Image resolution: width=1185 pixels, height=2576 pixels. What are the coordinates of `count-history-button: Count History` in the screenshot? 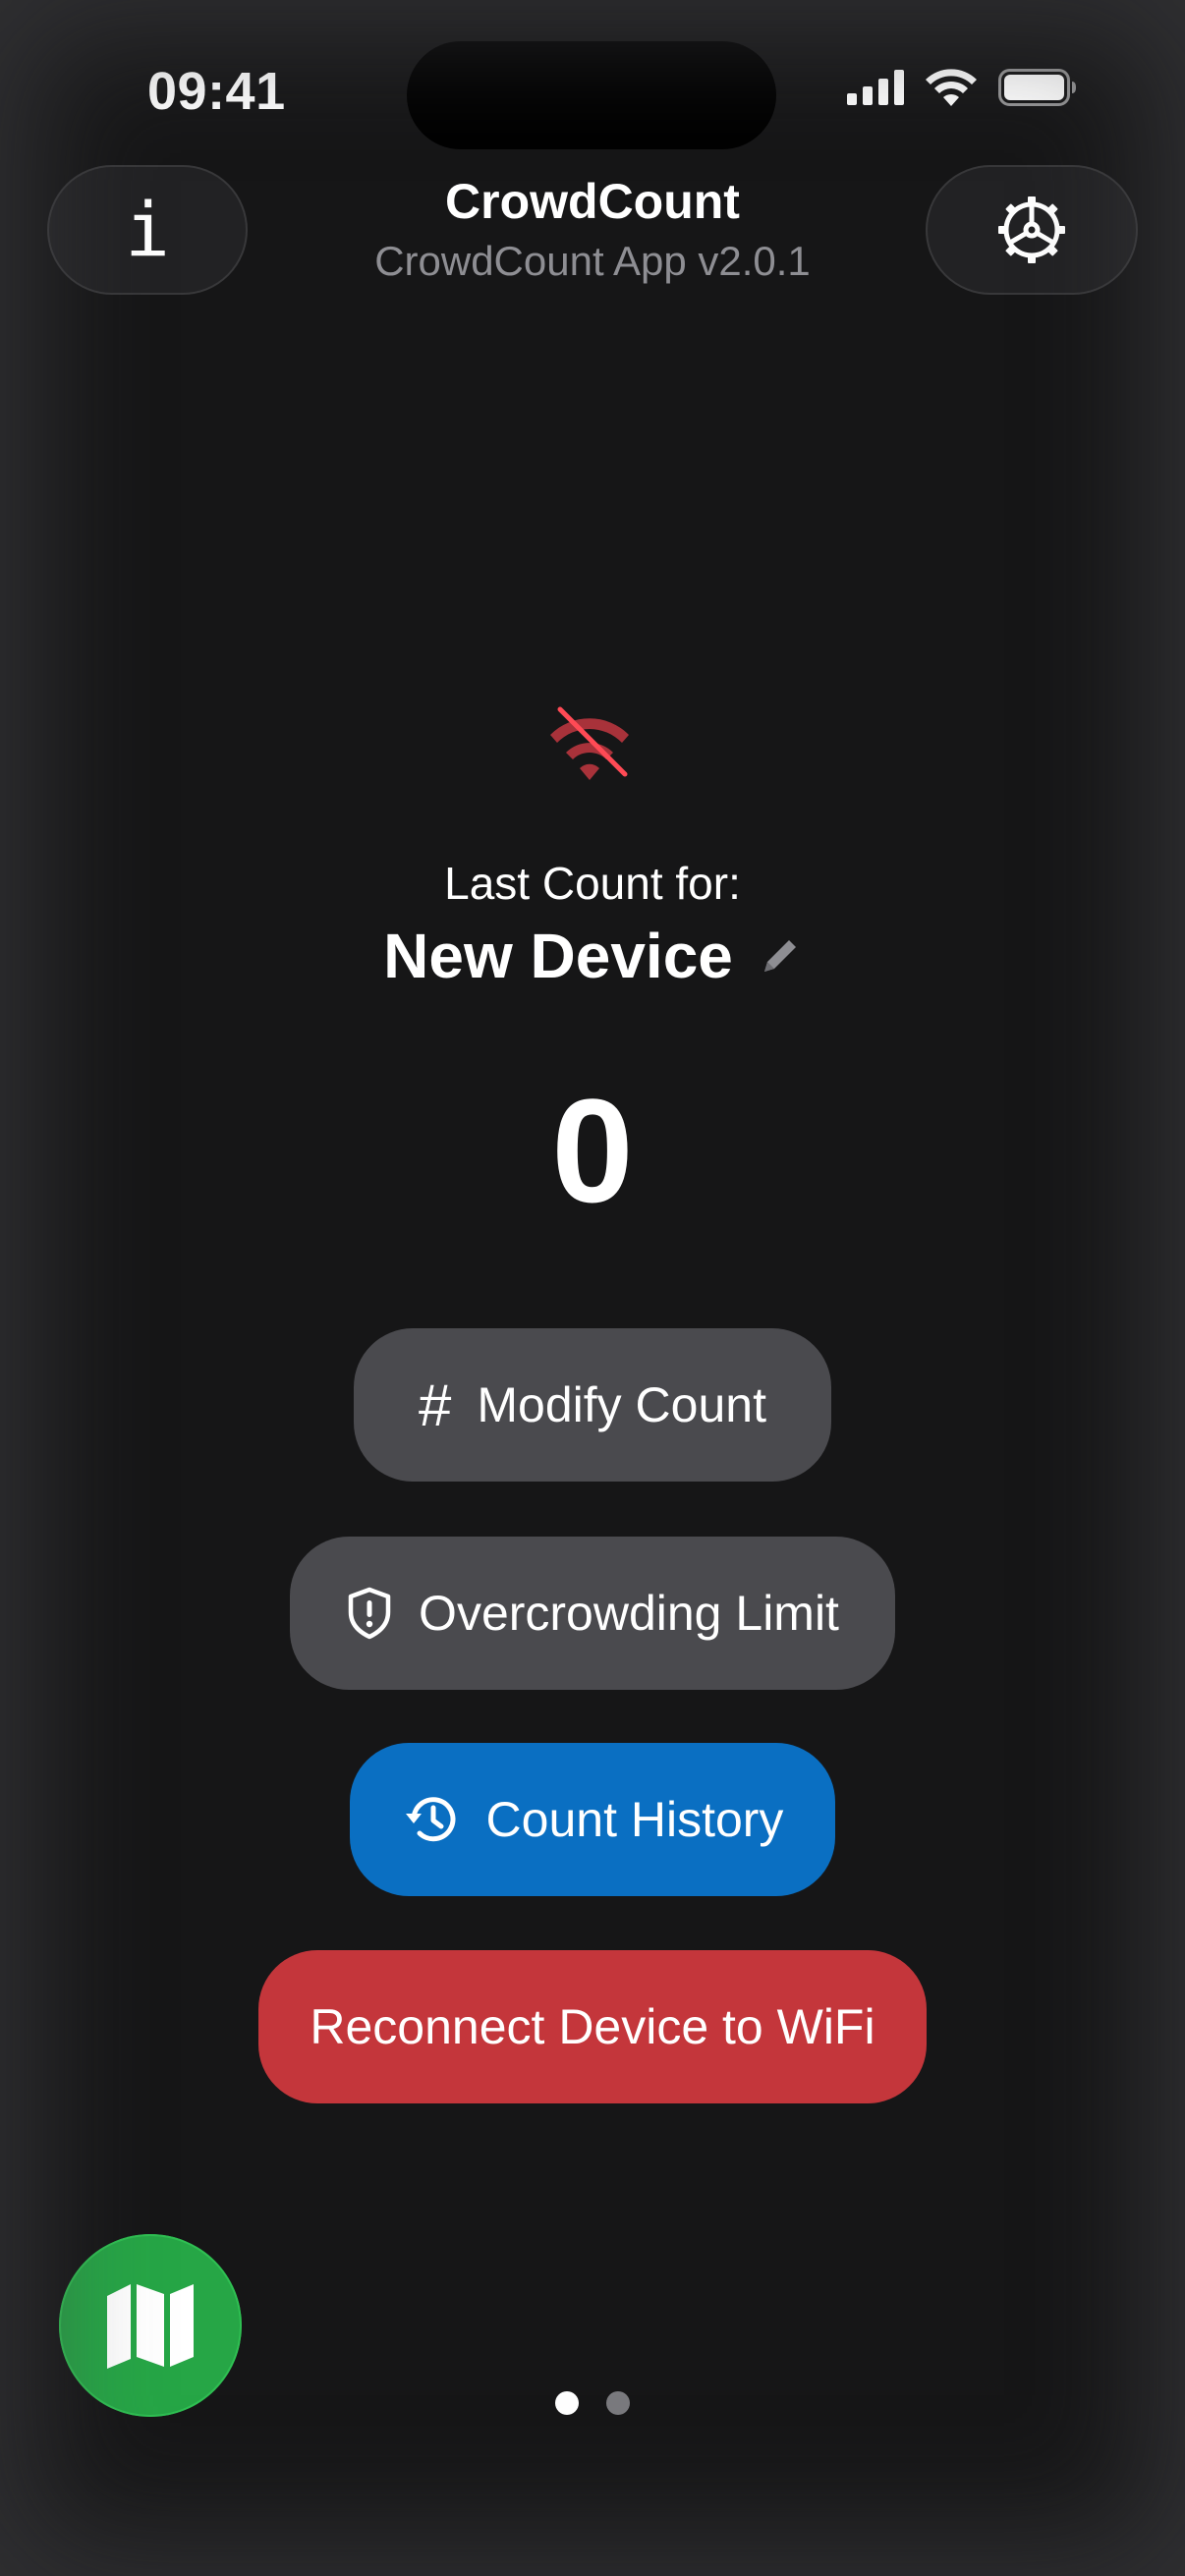 It's located at (592, 1819).